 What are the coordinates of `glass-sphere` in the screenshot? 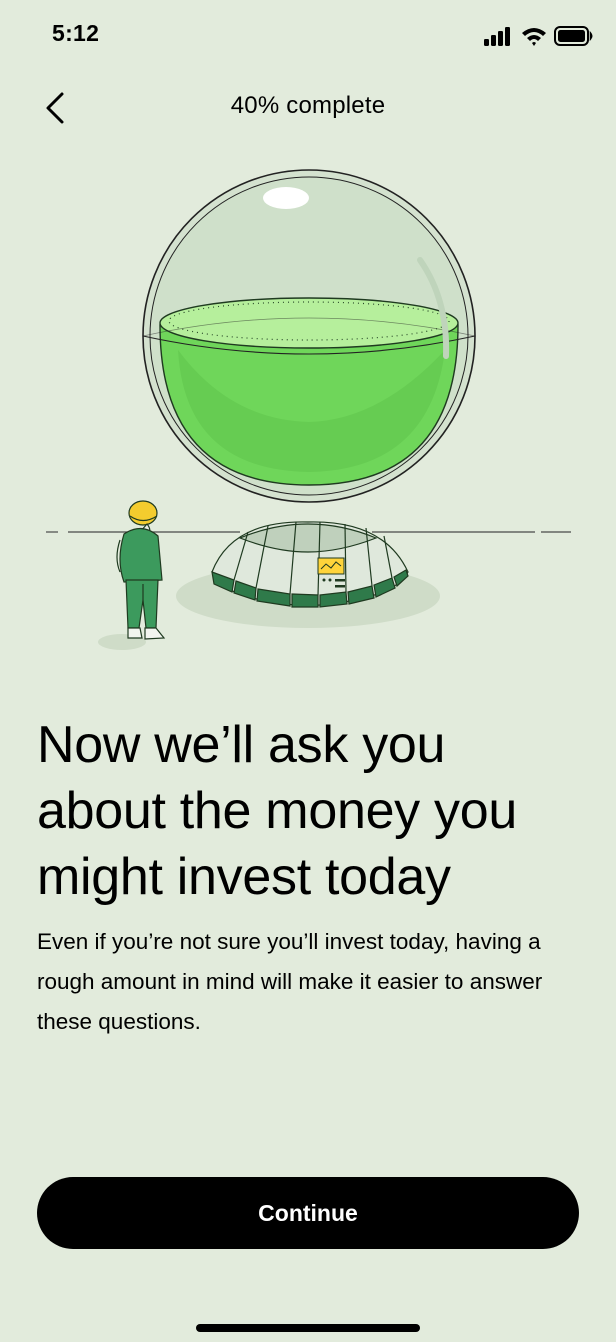 It's located at (309, 336).